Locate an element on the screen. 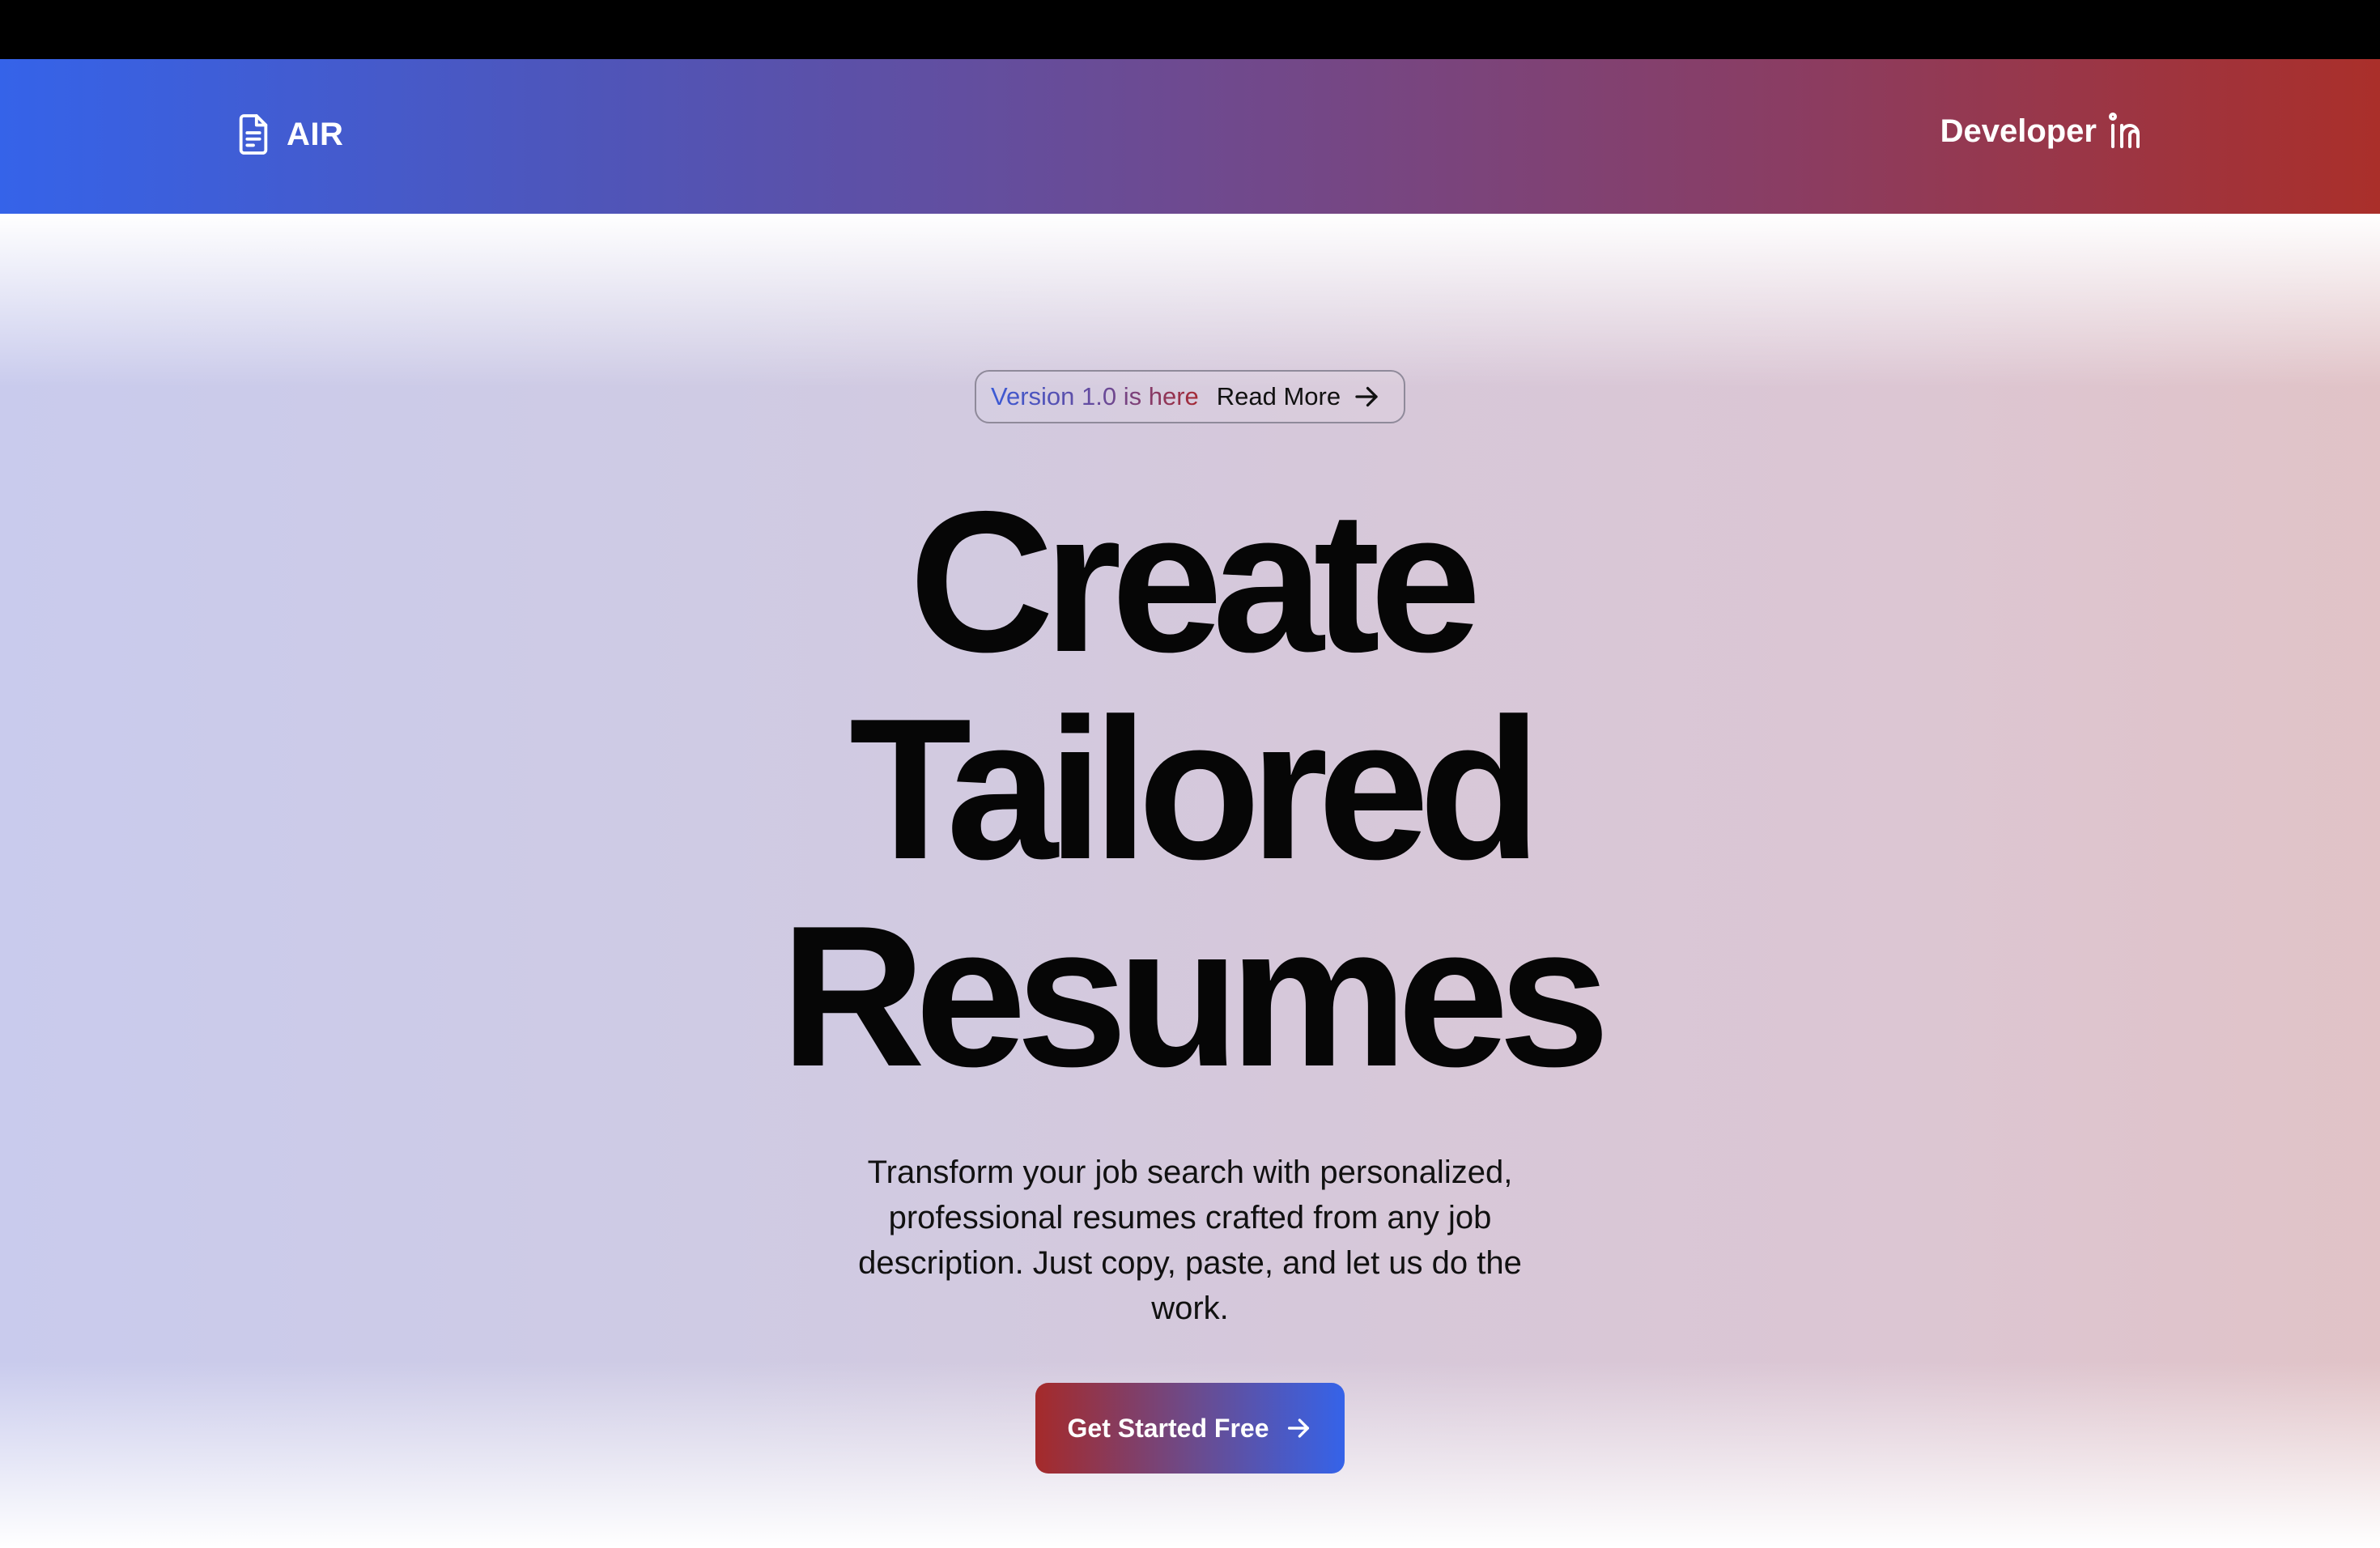 This screenshot has height=1548, width=2380. brand-logo: AIR is located at coordinates (289, 134).